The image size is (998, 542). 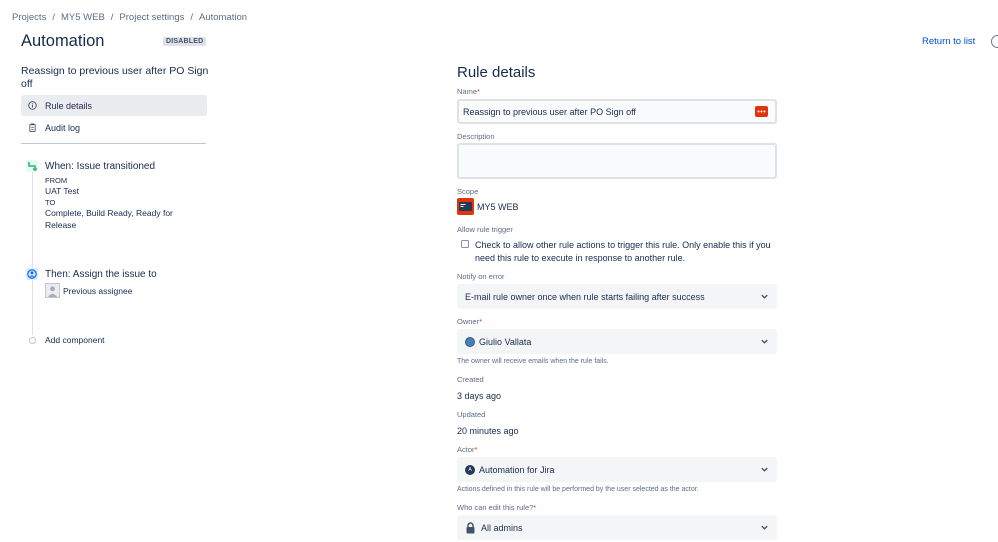 I want to click on actor-label: Actor*, so click(x=467, y=449).